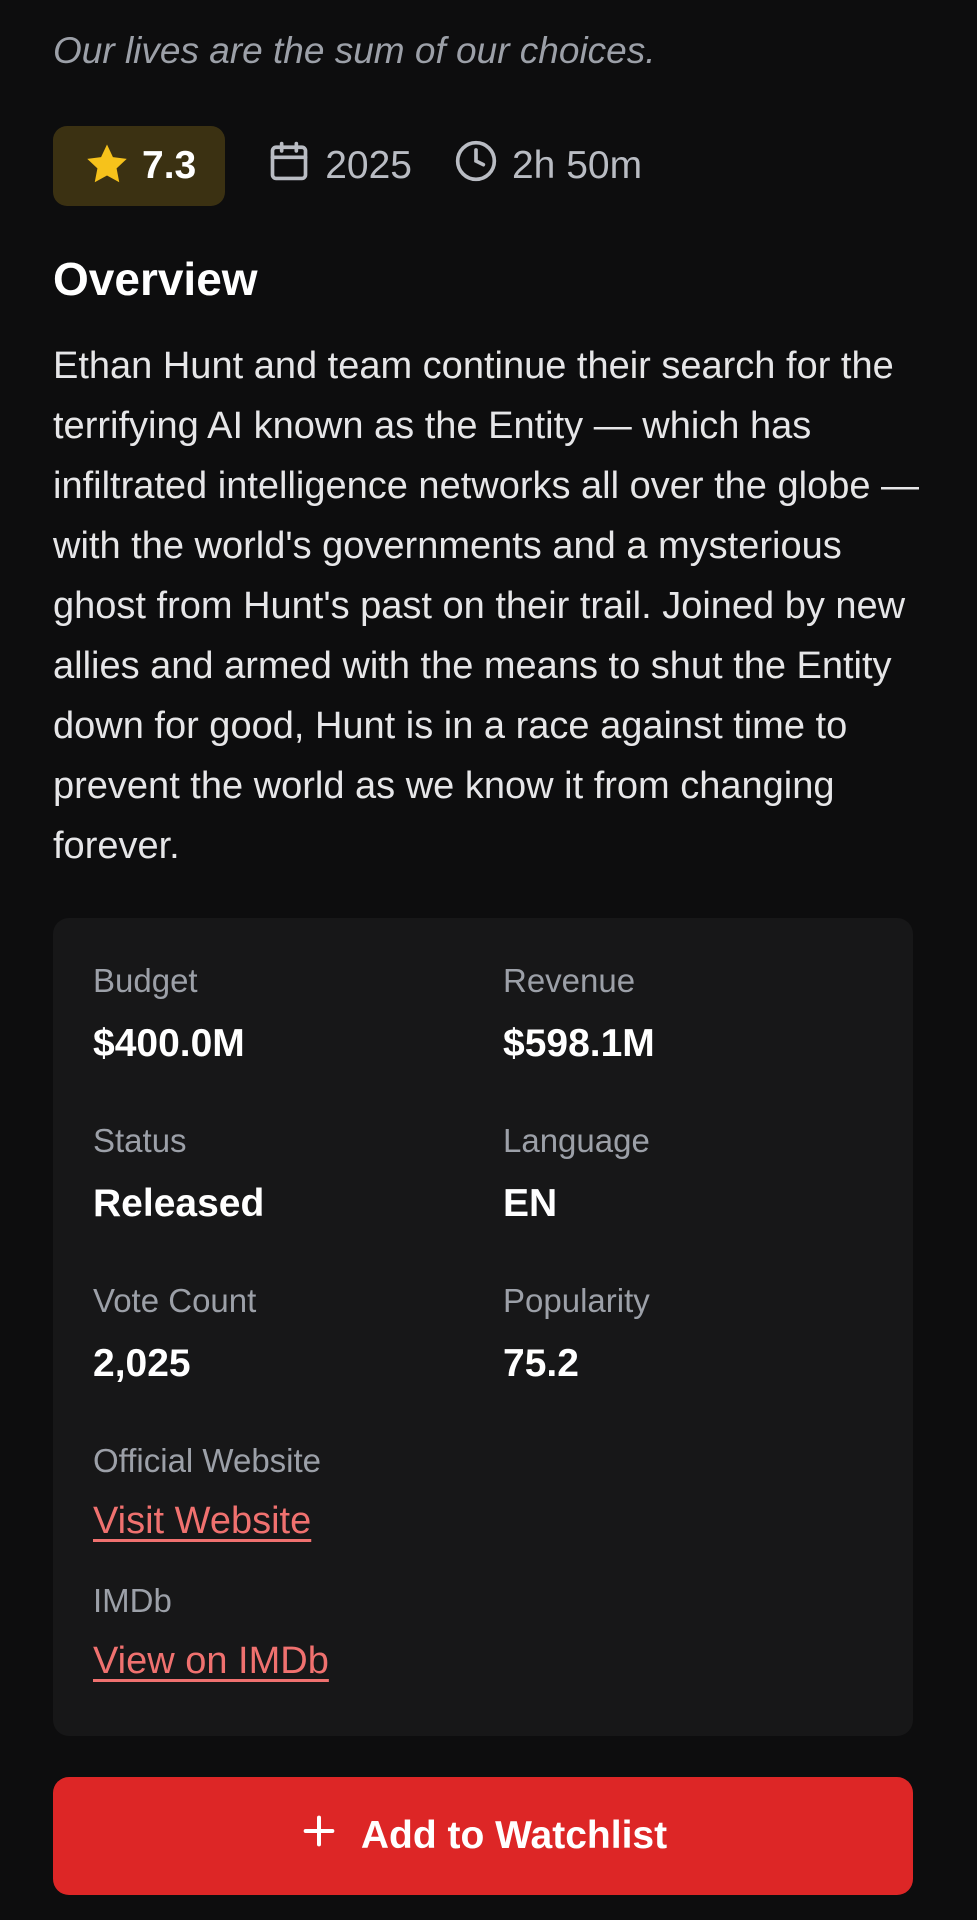 Image resolution: width=977 pixels, height=1920 pixels. What do you see at coordinates (577, 165) in the screenshot?
I see `runtime-value: 2h 50m` at bounding box center [577, 165].